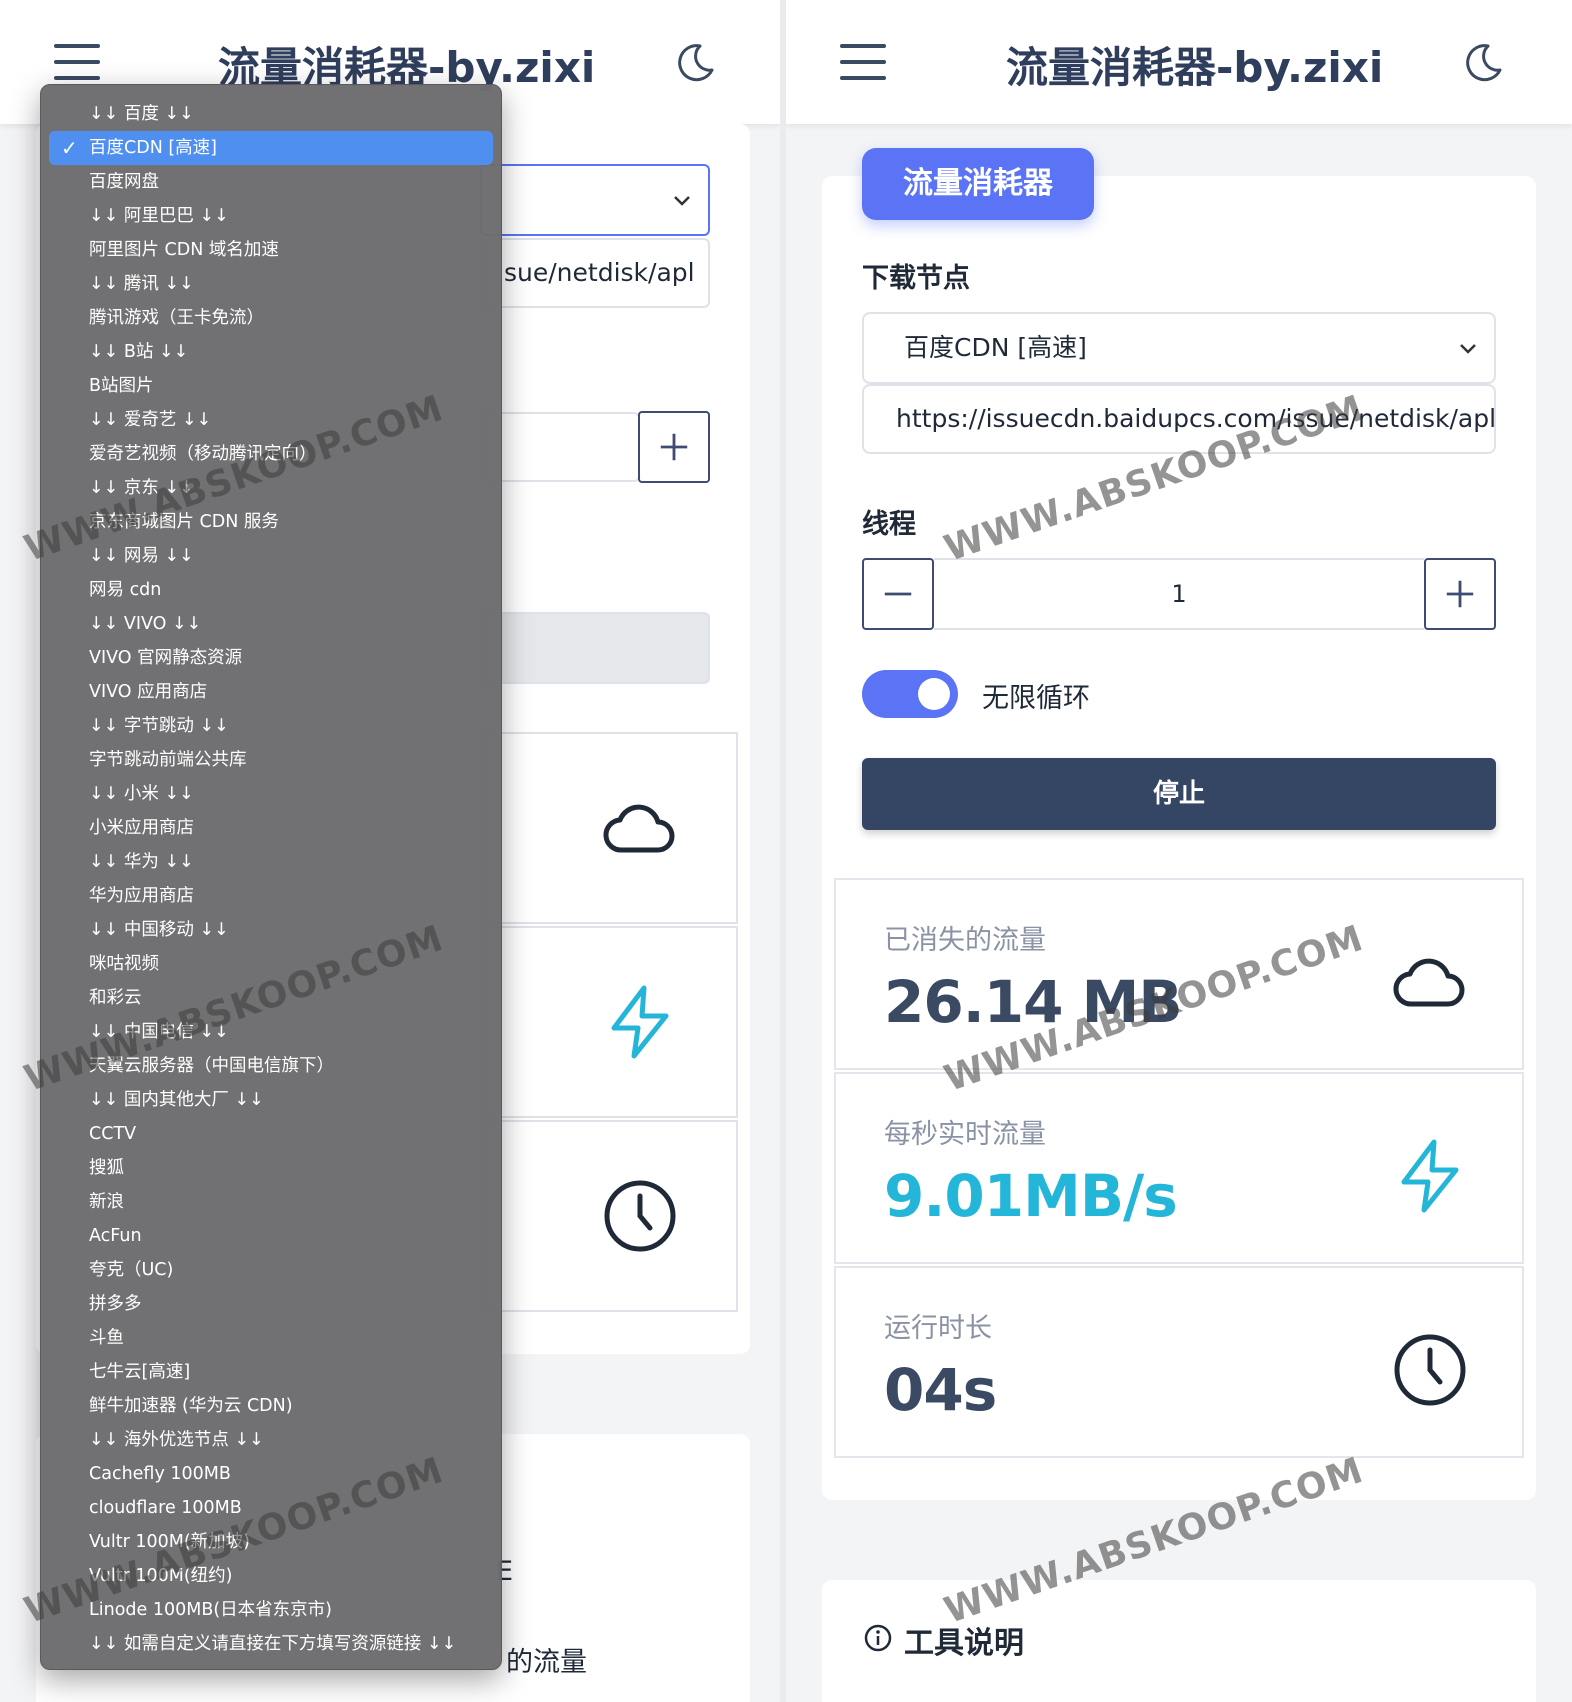  I want to click on dropdown-option: Cachefly 100MB, so click(271, 1474).